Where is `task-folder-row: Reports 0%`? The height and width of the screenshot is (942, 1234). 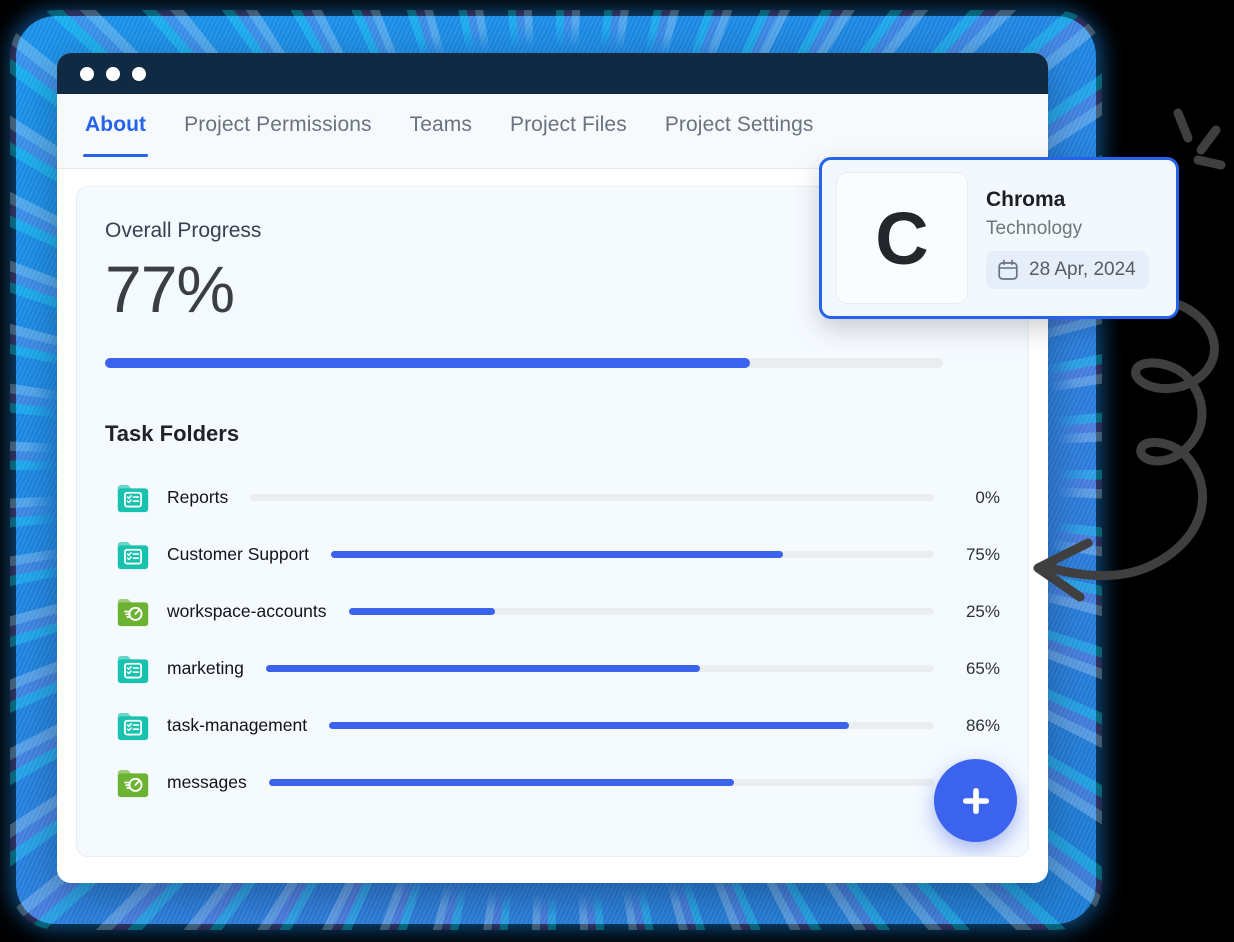
task-folder-row: Reports 0% is located at coordinates (552, 497).